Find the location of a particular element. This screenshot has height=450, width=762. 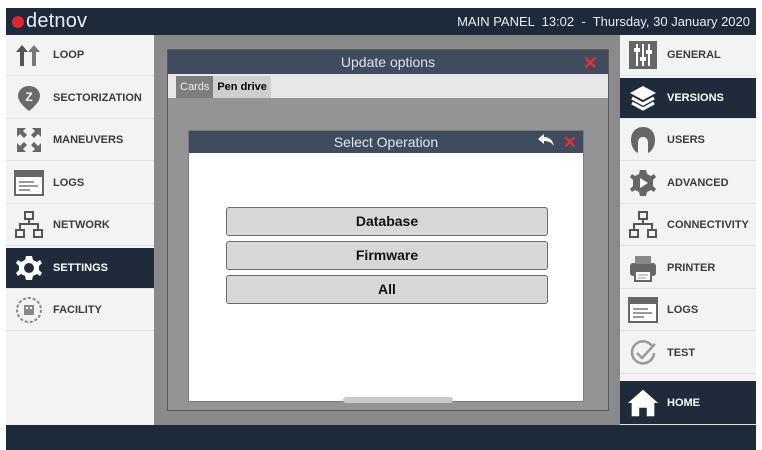

right-nav-item-printer: PRINTER is located at coordinates (688, 268).